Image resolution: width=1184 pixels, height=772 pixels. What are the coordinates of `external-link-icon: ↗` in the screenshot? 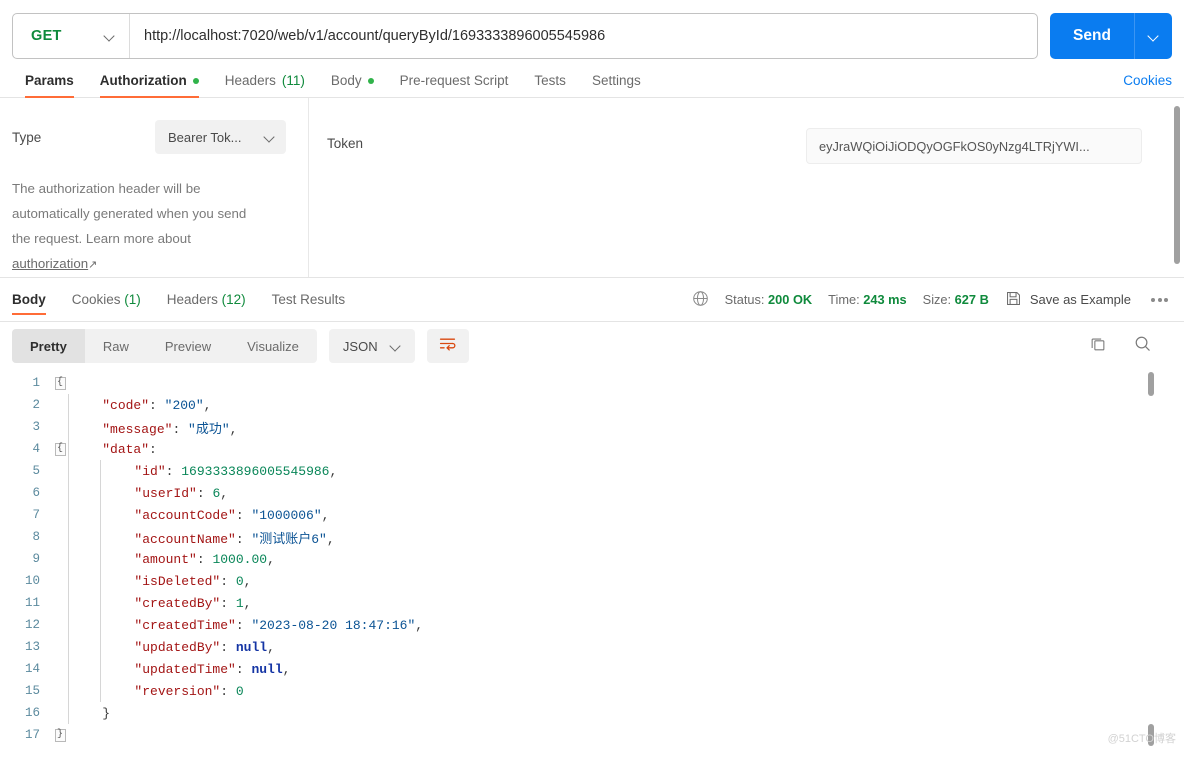 It's located at (93, 265).